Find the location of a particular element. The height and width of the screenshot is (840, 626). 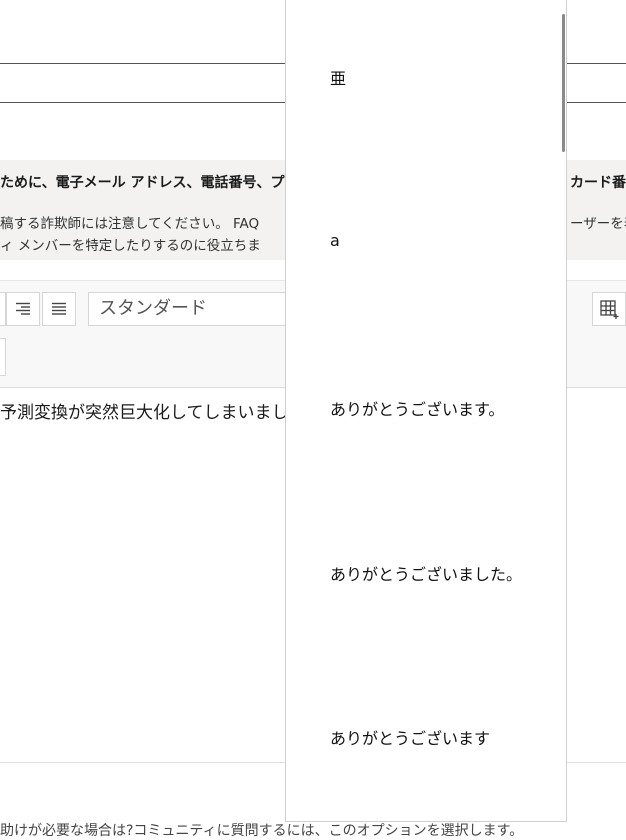

align-justify-button is located at coordinates (59, 309).